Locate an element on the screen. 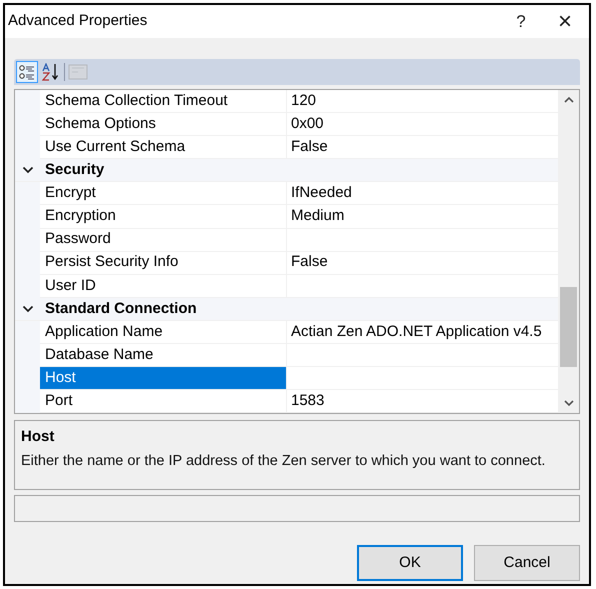  property-name: Host is located at coordinates (163, 378).